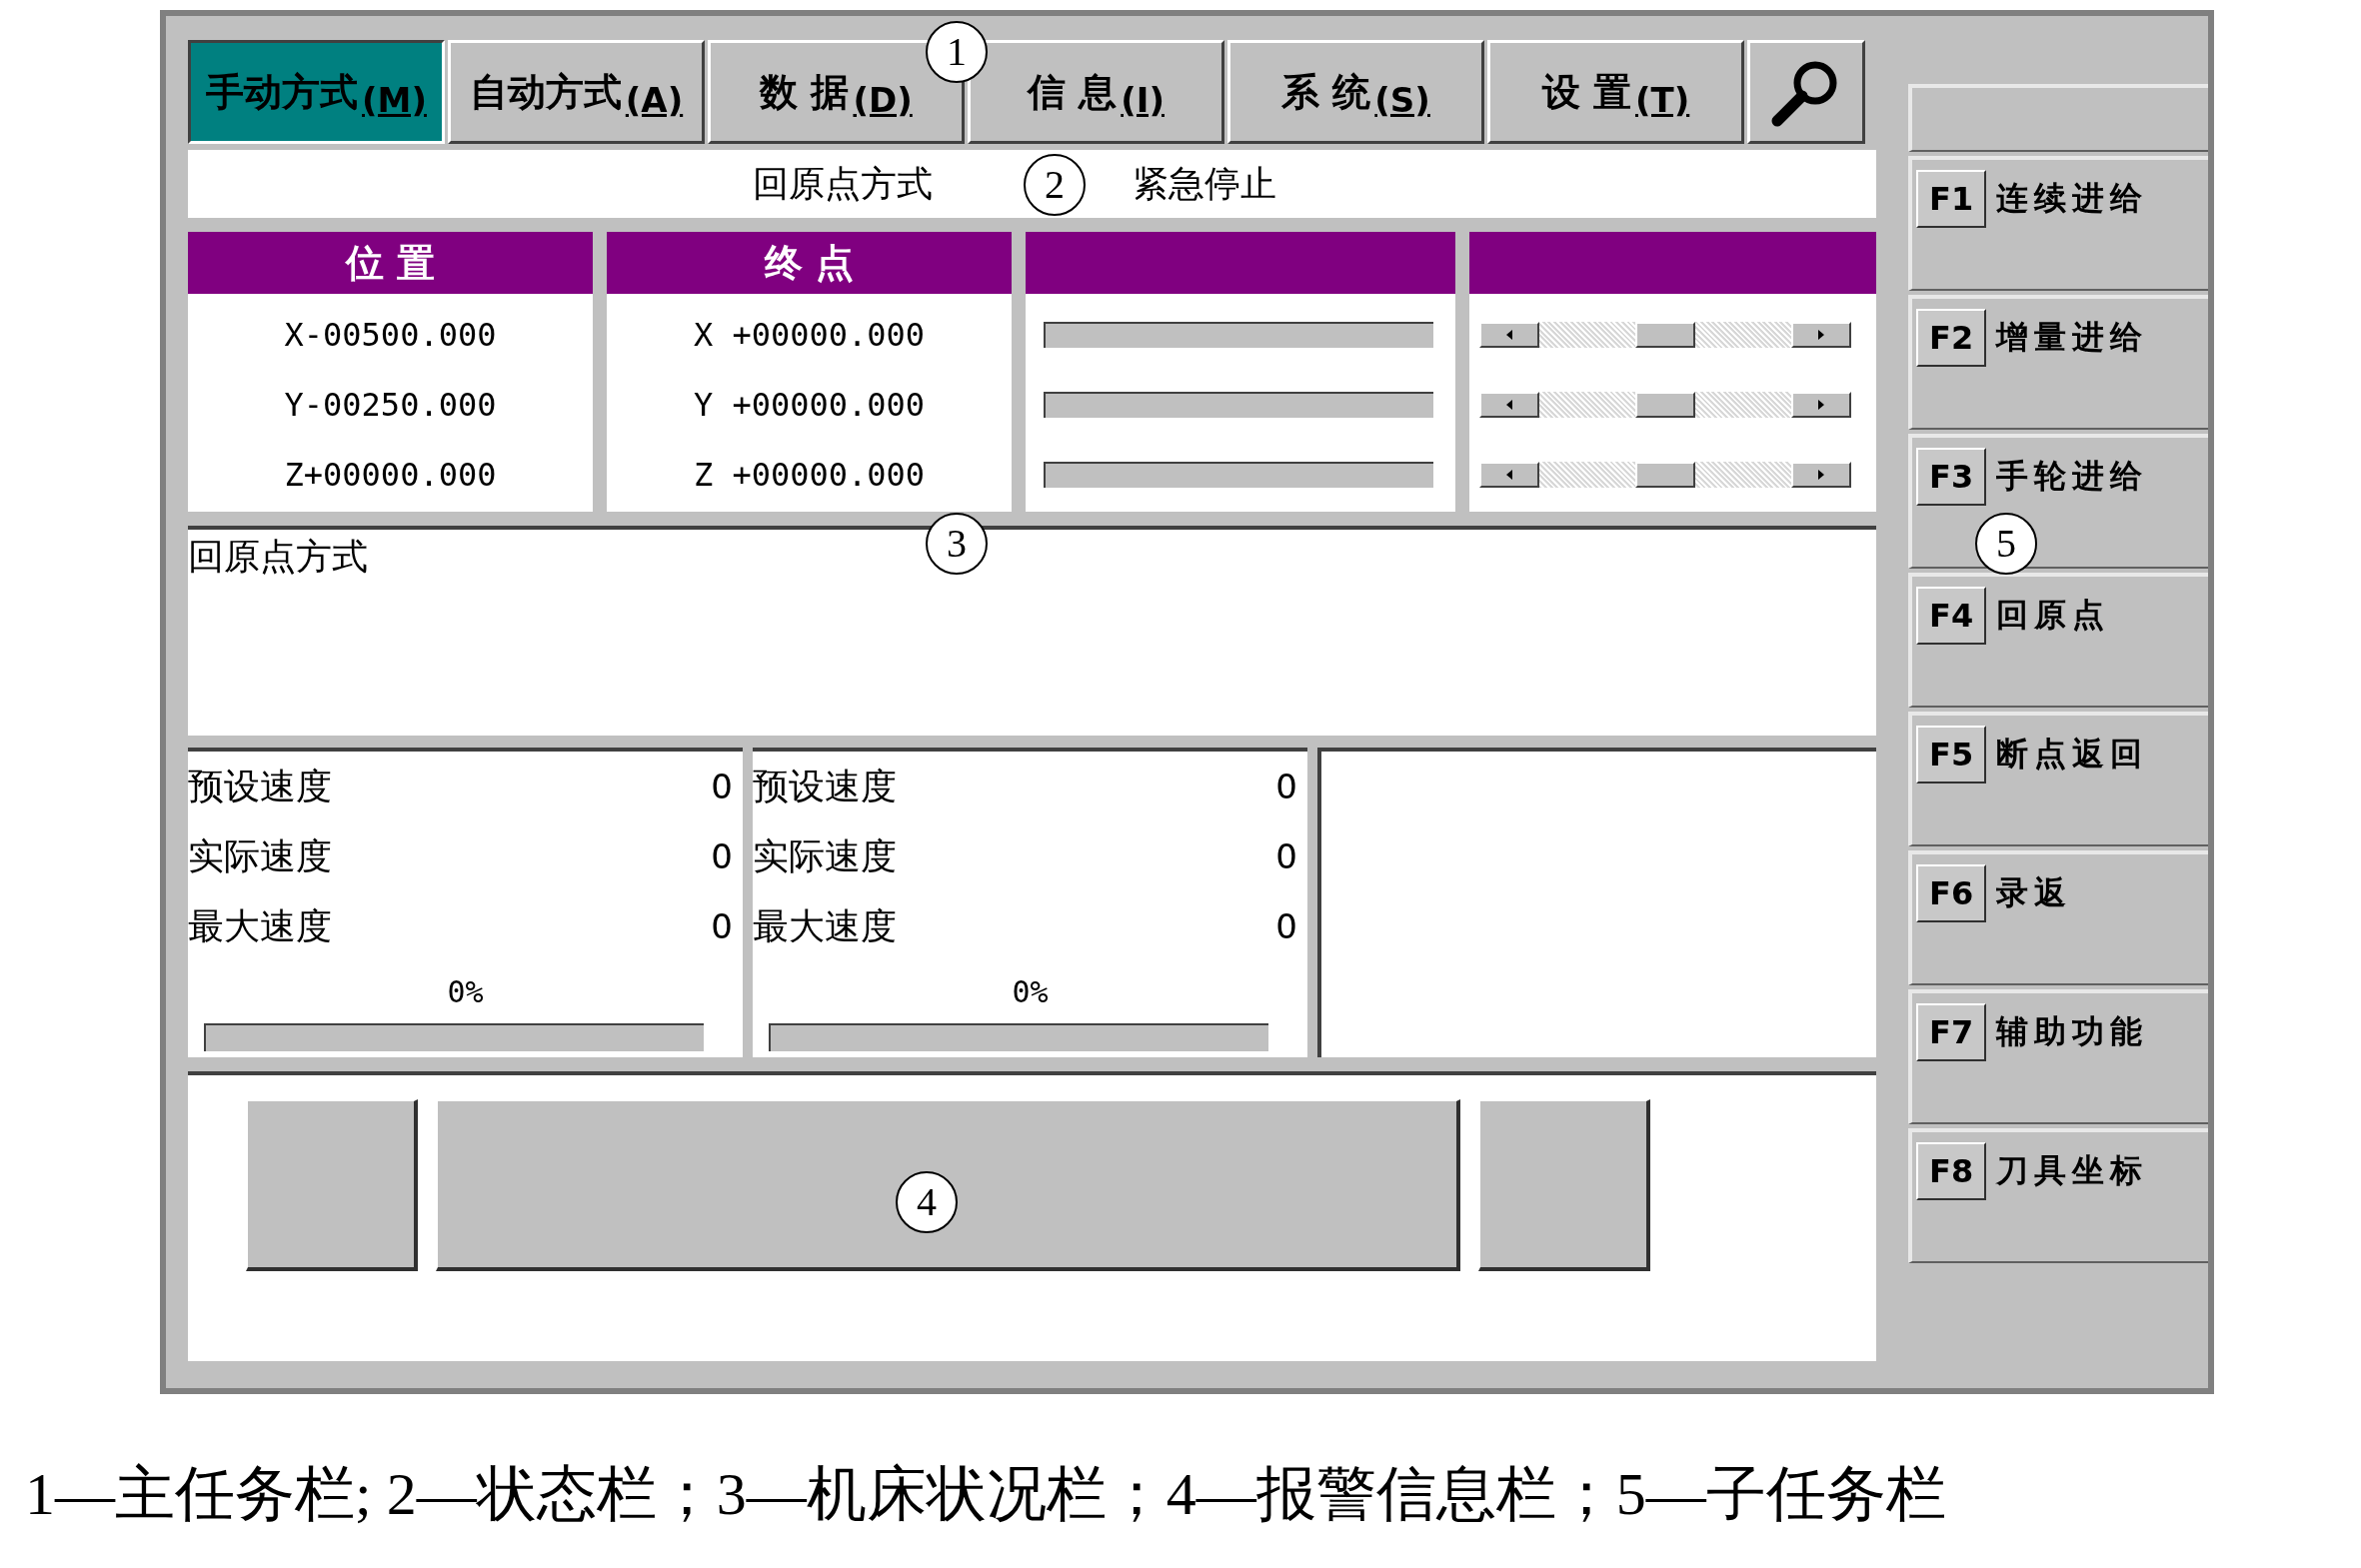 The image size is (2361, 1568). What do you see at coordinates (1951, 1171) in the screenshot?
I see `function-key: F8` at bounding box center [1951, 1171].